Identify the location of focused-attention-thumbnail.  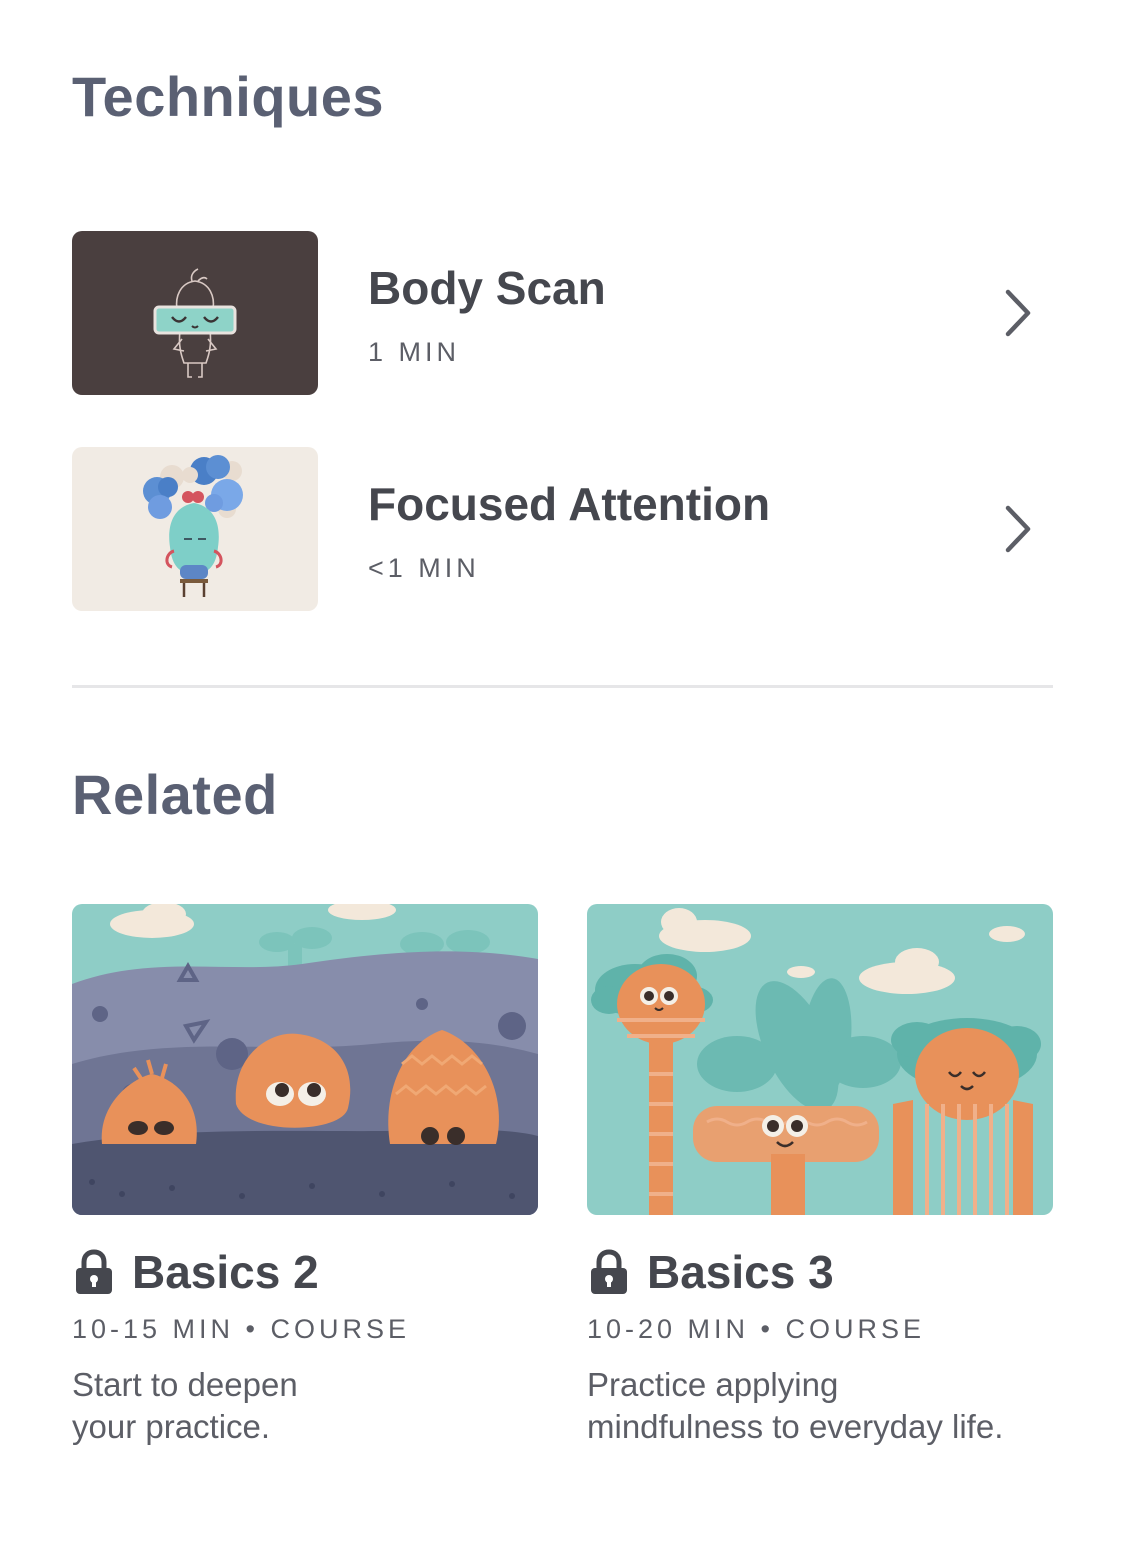
(195, 529).